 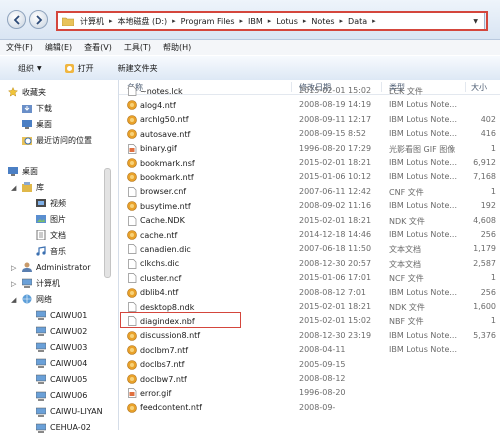 I want to click on nav-desktop: 桌面, so click(x=23, y=171).